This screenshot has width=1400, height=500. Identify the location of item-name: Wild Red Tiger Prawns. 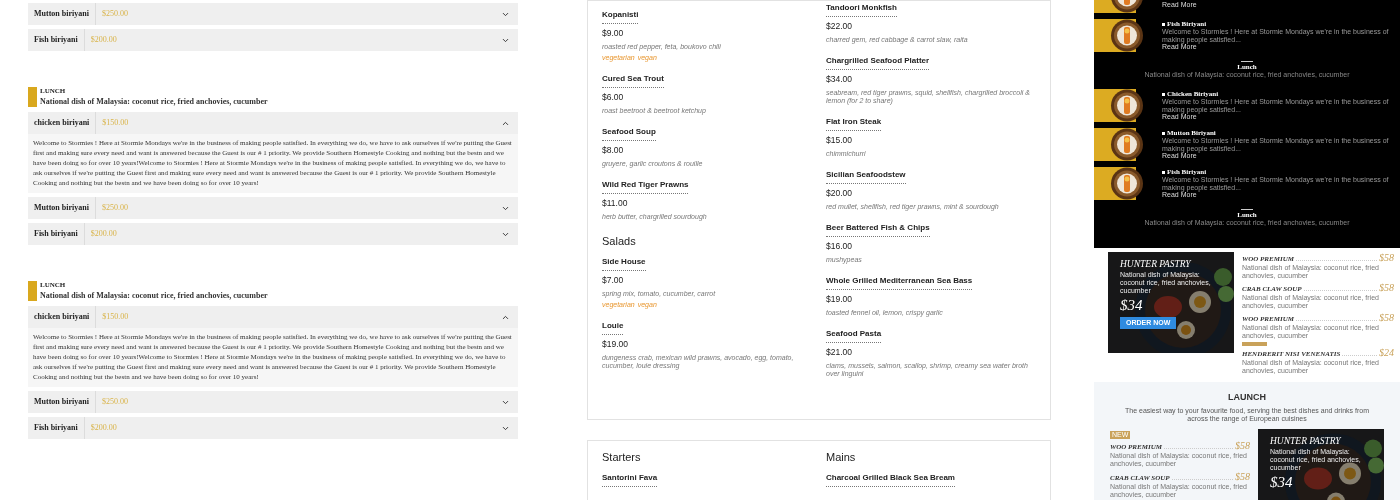
(645, 187).